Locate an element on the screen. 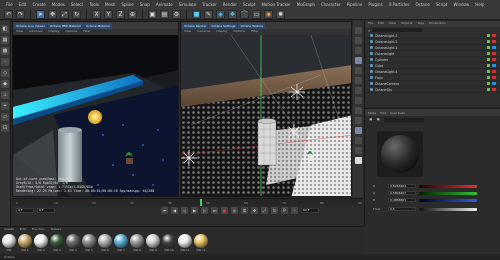 This screenshot has height=260, width=500. light-icon: ✺ is located at coordinates (280, 14).